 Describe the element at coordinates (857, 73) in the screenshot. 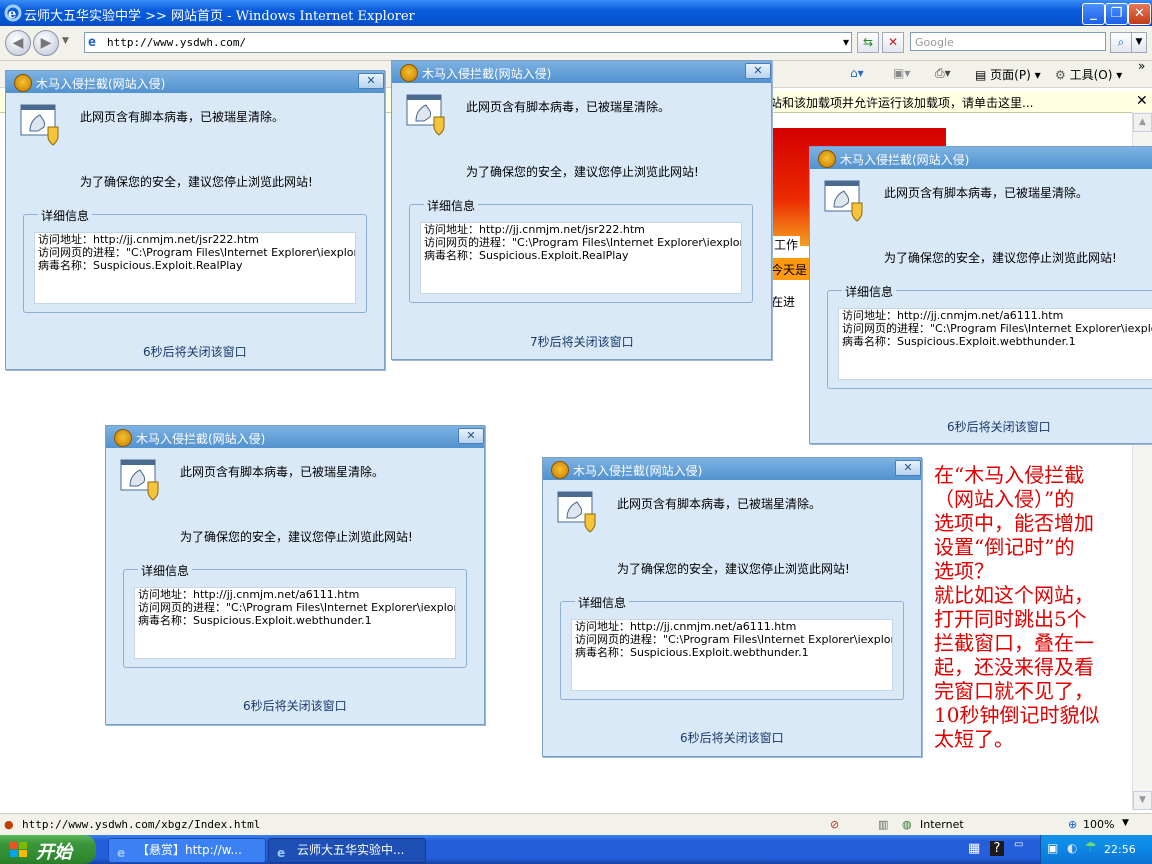

I see `home-icon: ⌂▾` at that location.